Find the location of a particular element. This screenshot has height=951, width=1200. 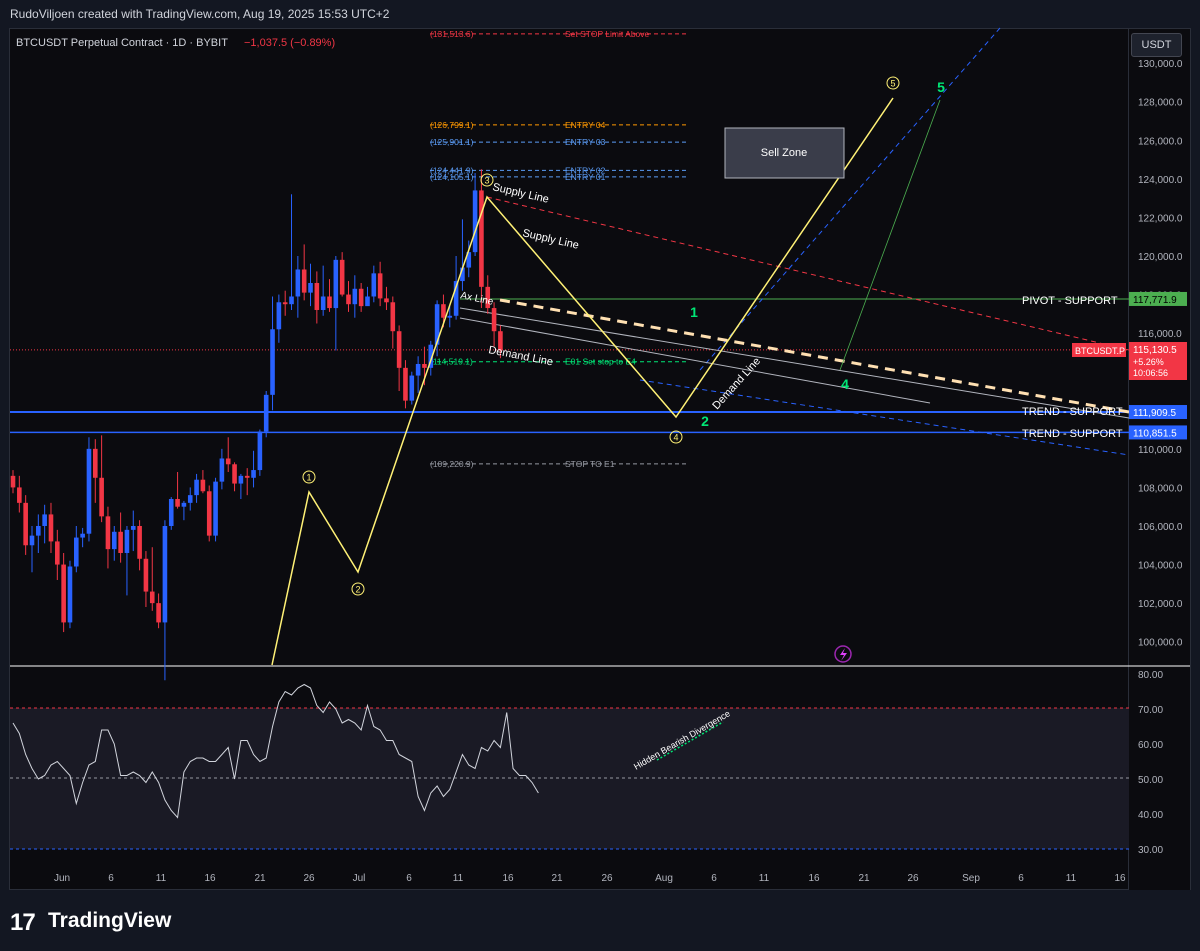

price-level-label: Set STOP Limit Above is located at coordinates (607, 34).